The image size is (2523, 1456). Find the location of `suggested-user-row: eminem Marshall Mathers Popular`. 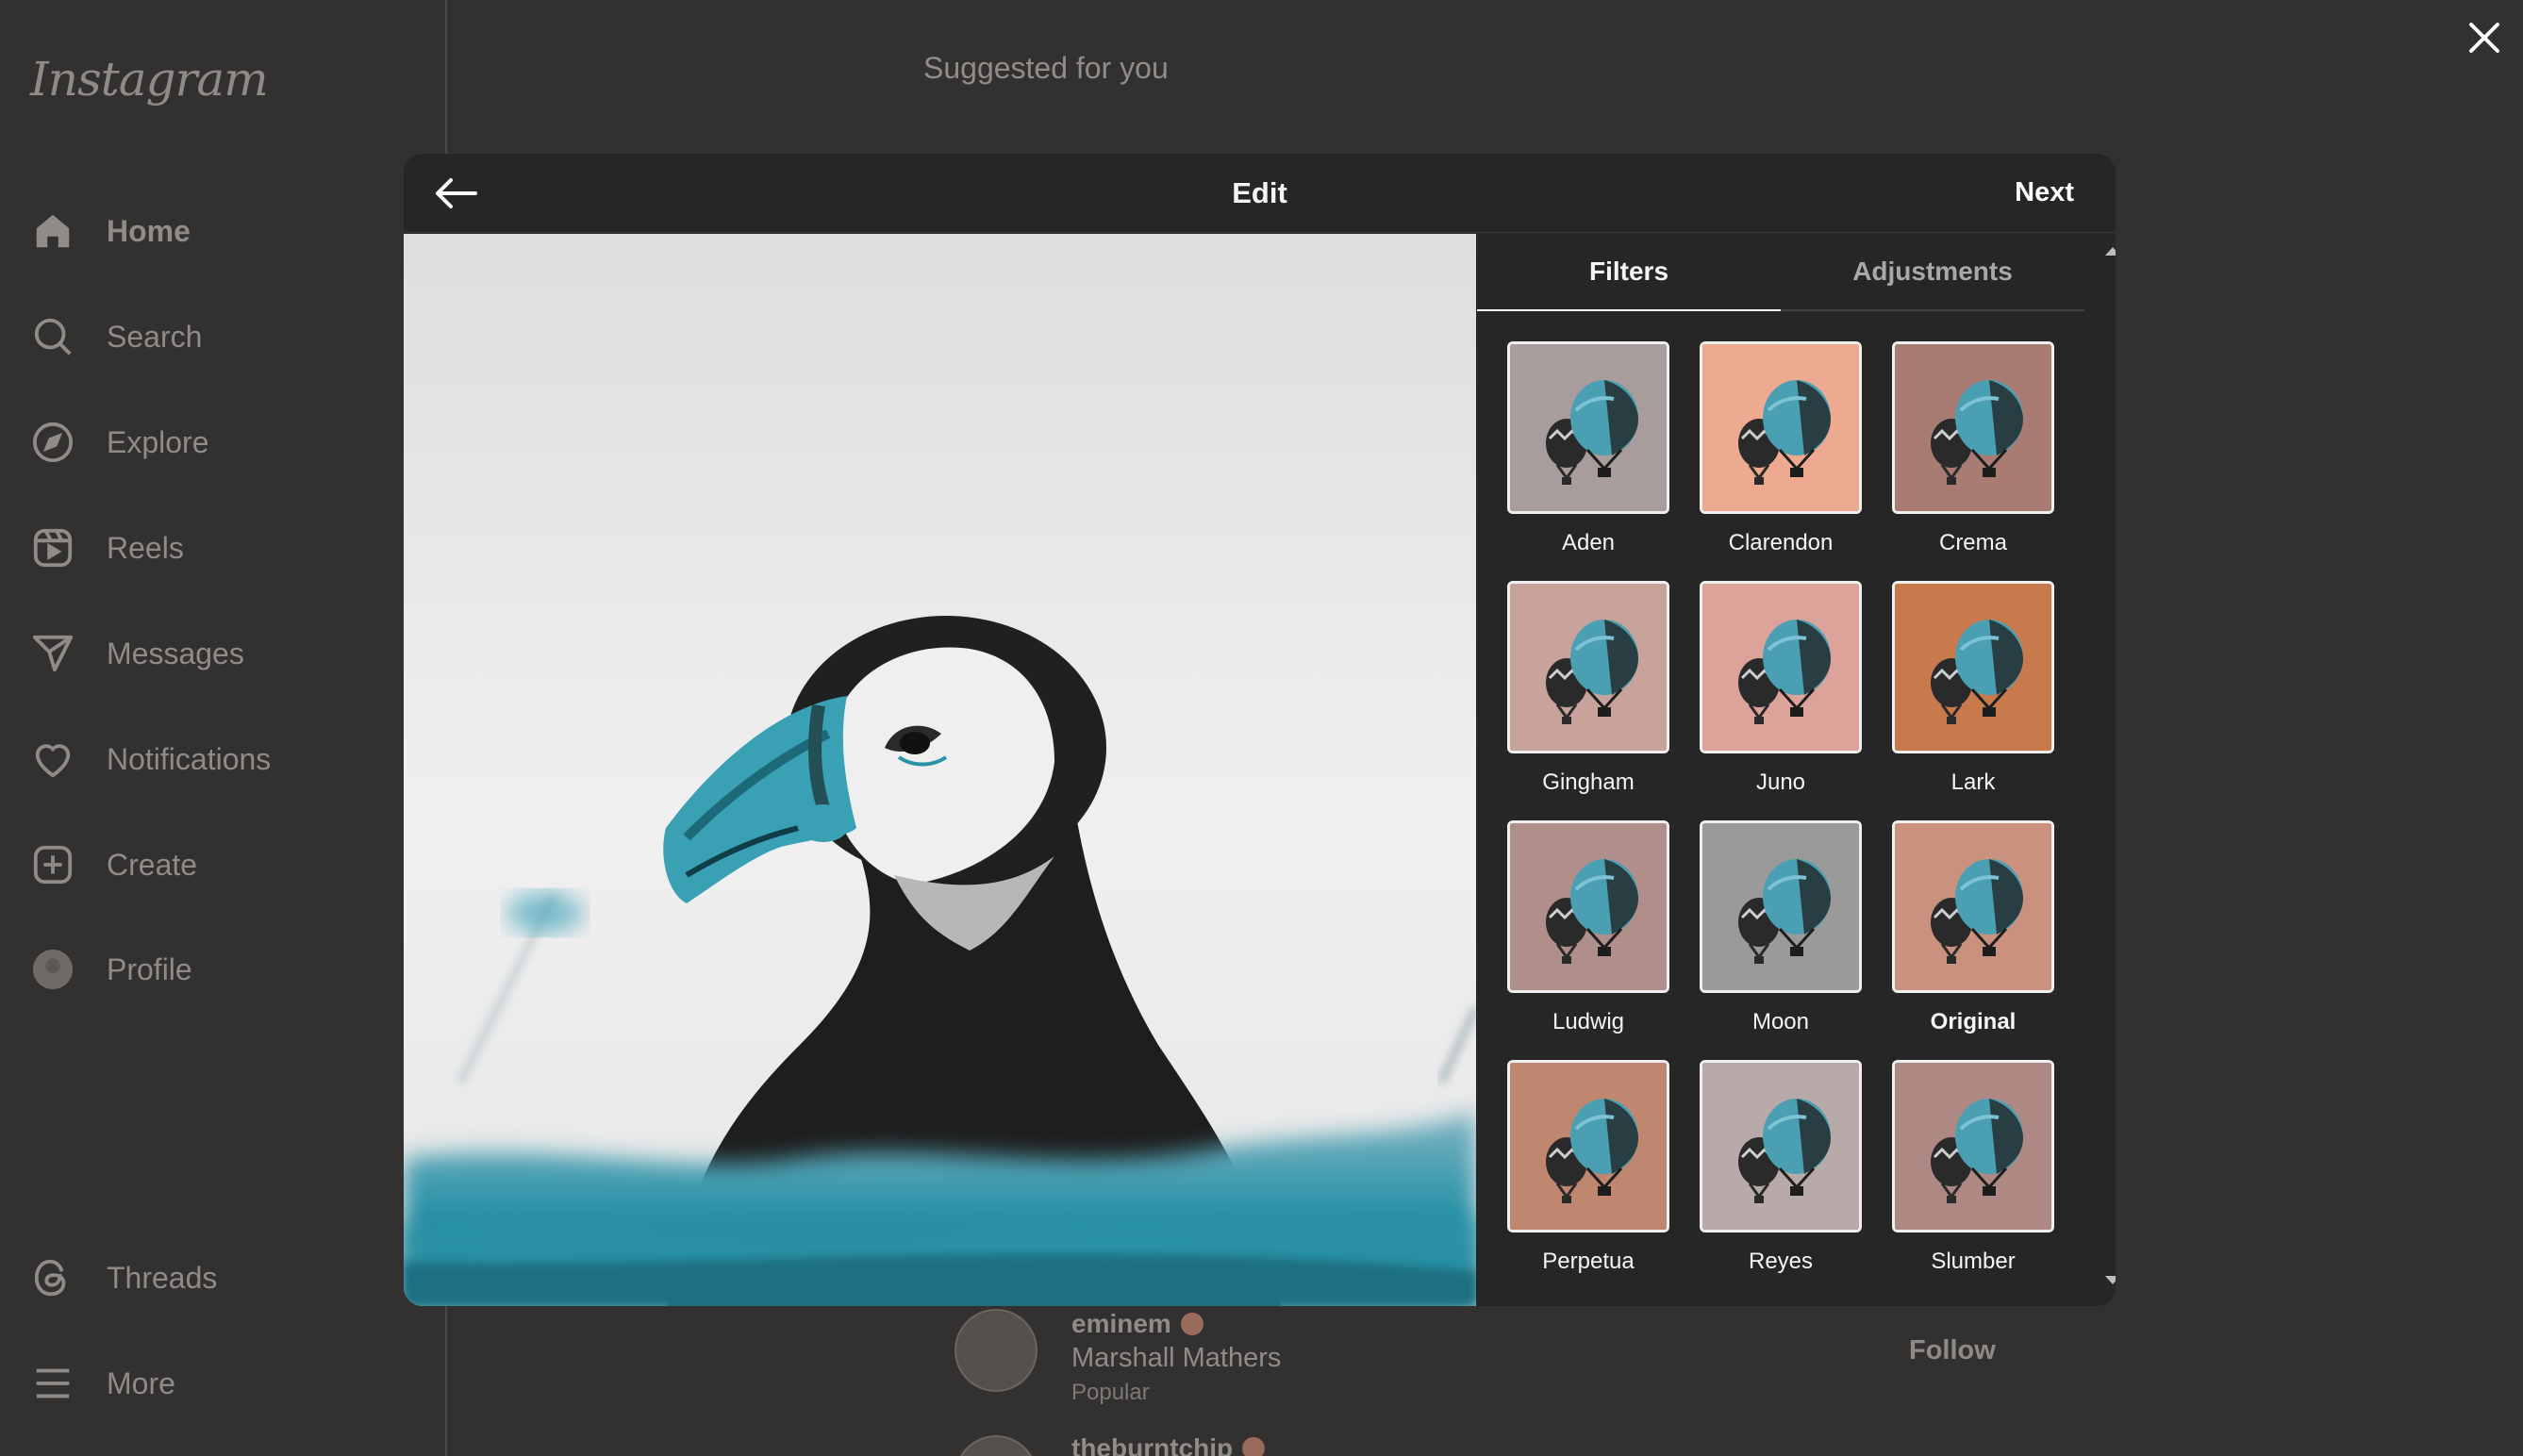

suggested-user-row: eminem Marshall Mathers Popular is located at coordinates (1117, 1357).